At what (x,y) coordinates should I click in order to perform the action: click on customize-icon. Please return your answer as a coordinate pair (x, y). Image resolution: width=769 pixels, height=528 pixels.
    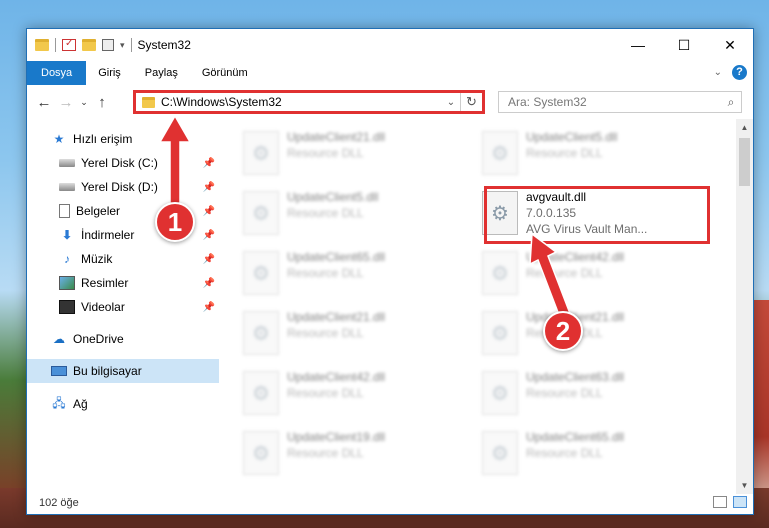
    Looking at the image, I should click on (108, 45).